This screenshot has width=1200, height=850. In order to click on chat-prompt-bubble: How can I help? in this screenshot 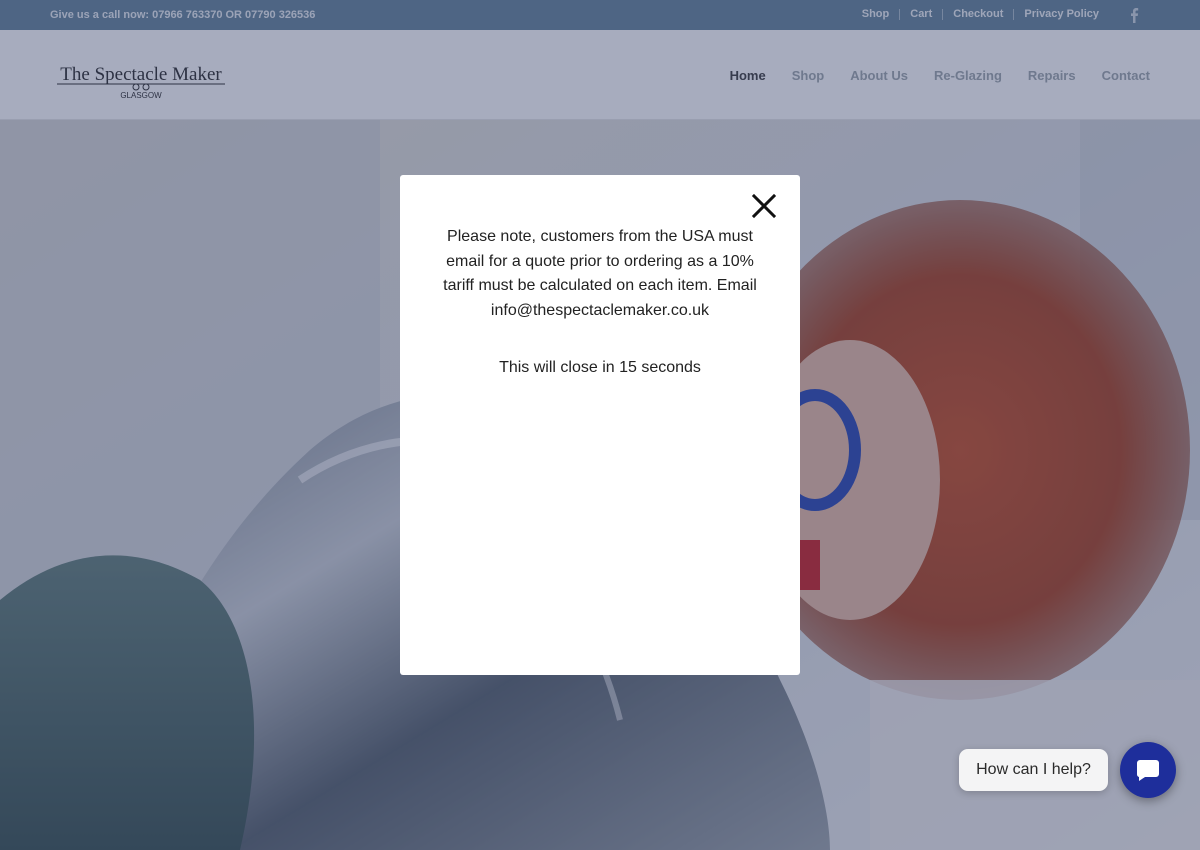, I will do `click(1033, 770)`.